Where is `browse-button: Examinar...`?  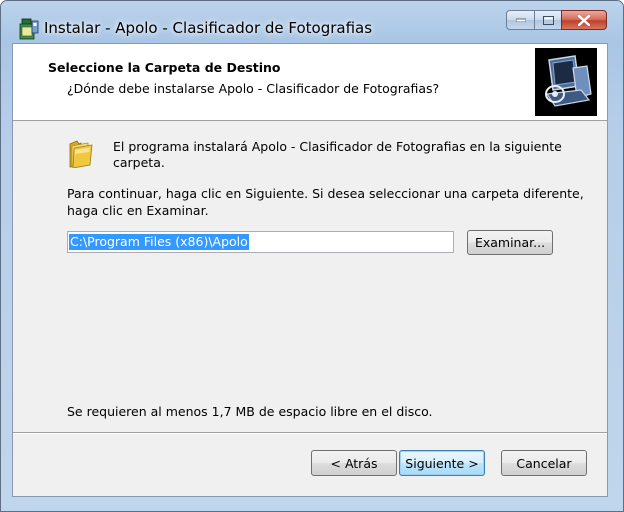 browse-button: Examinar... is located at coordinates (510, 242).